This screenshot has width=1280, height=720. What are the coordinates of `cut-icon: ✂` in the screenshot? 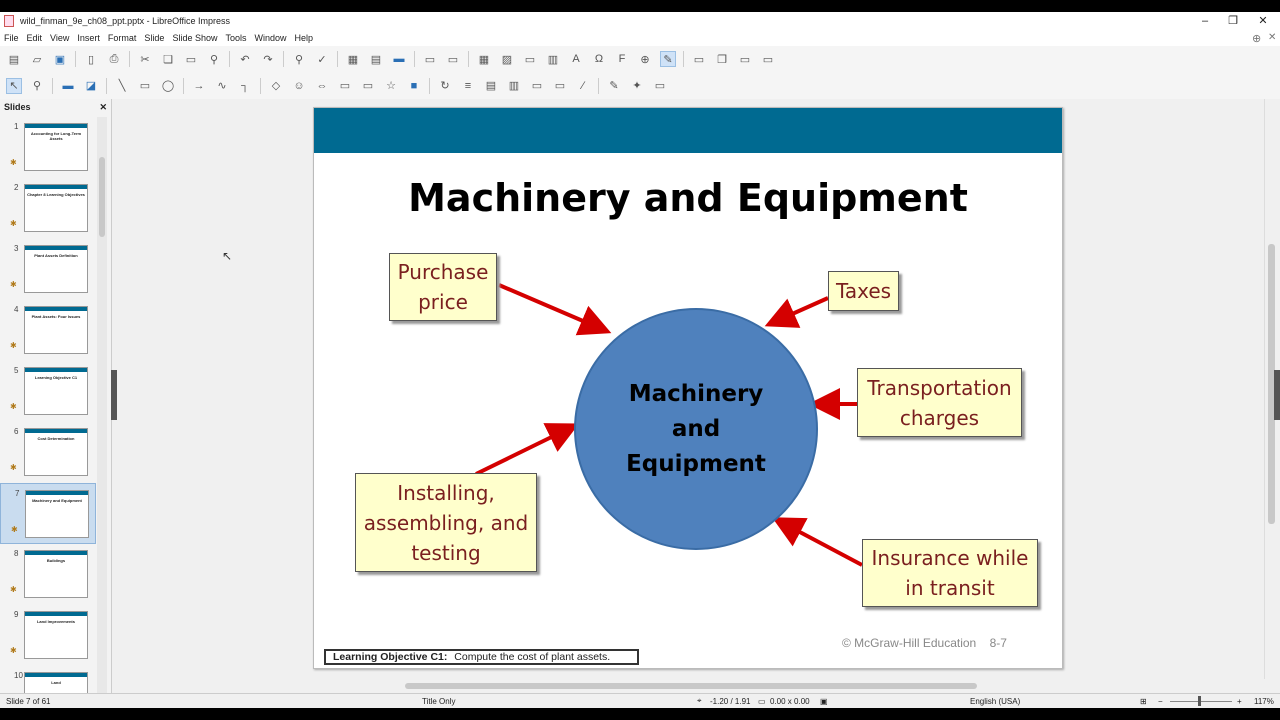 It's located at (145, 59).